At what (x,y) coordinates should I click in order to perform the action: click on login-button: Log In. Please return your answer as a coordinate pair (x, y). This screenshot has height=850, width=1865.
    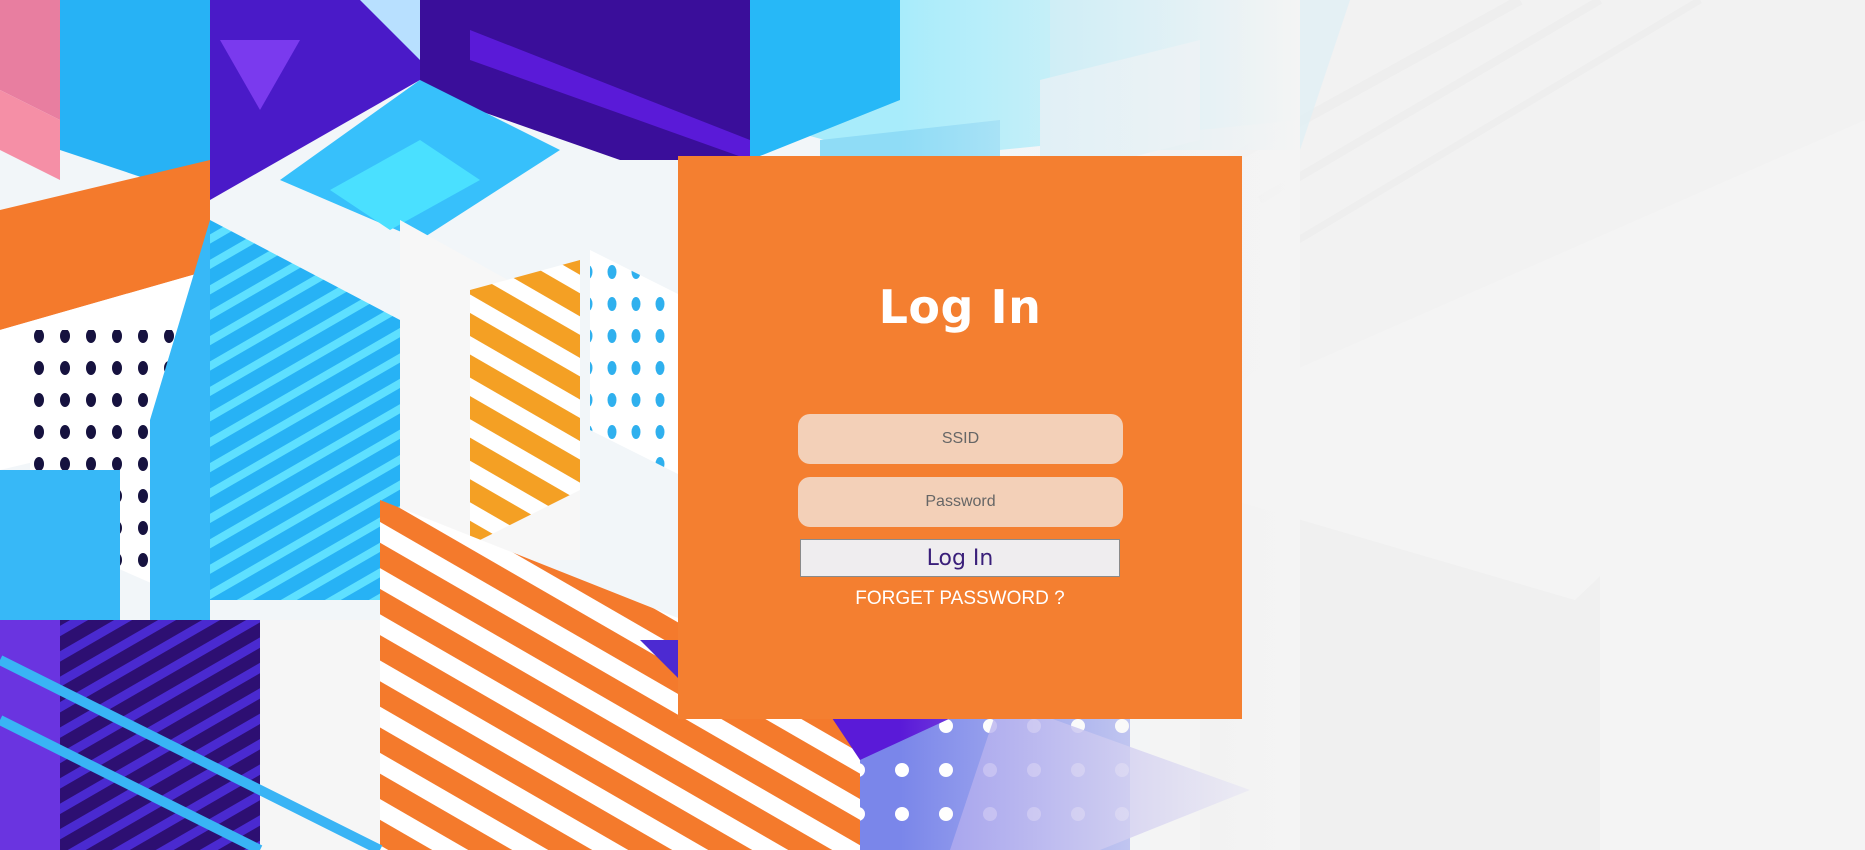
    Looking at the image, I should click on (960, 558).